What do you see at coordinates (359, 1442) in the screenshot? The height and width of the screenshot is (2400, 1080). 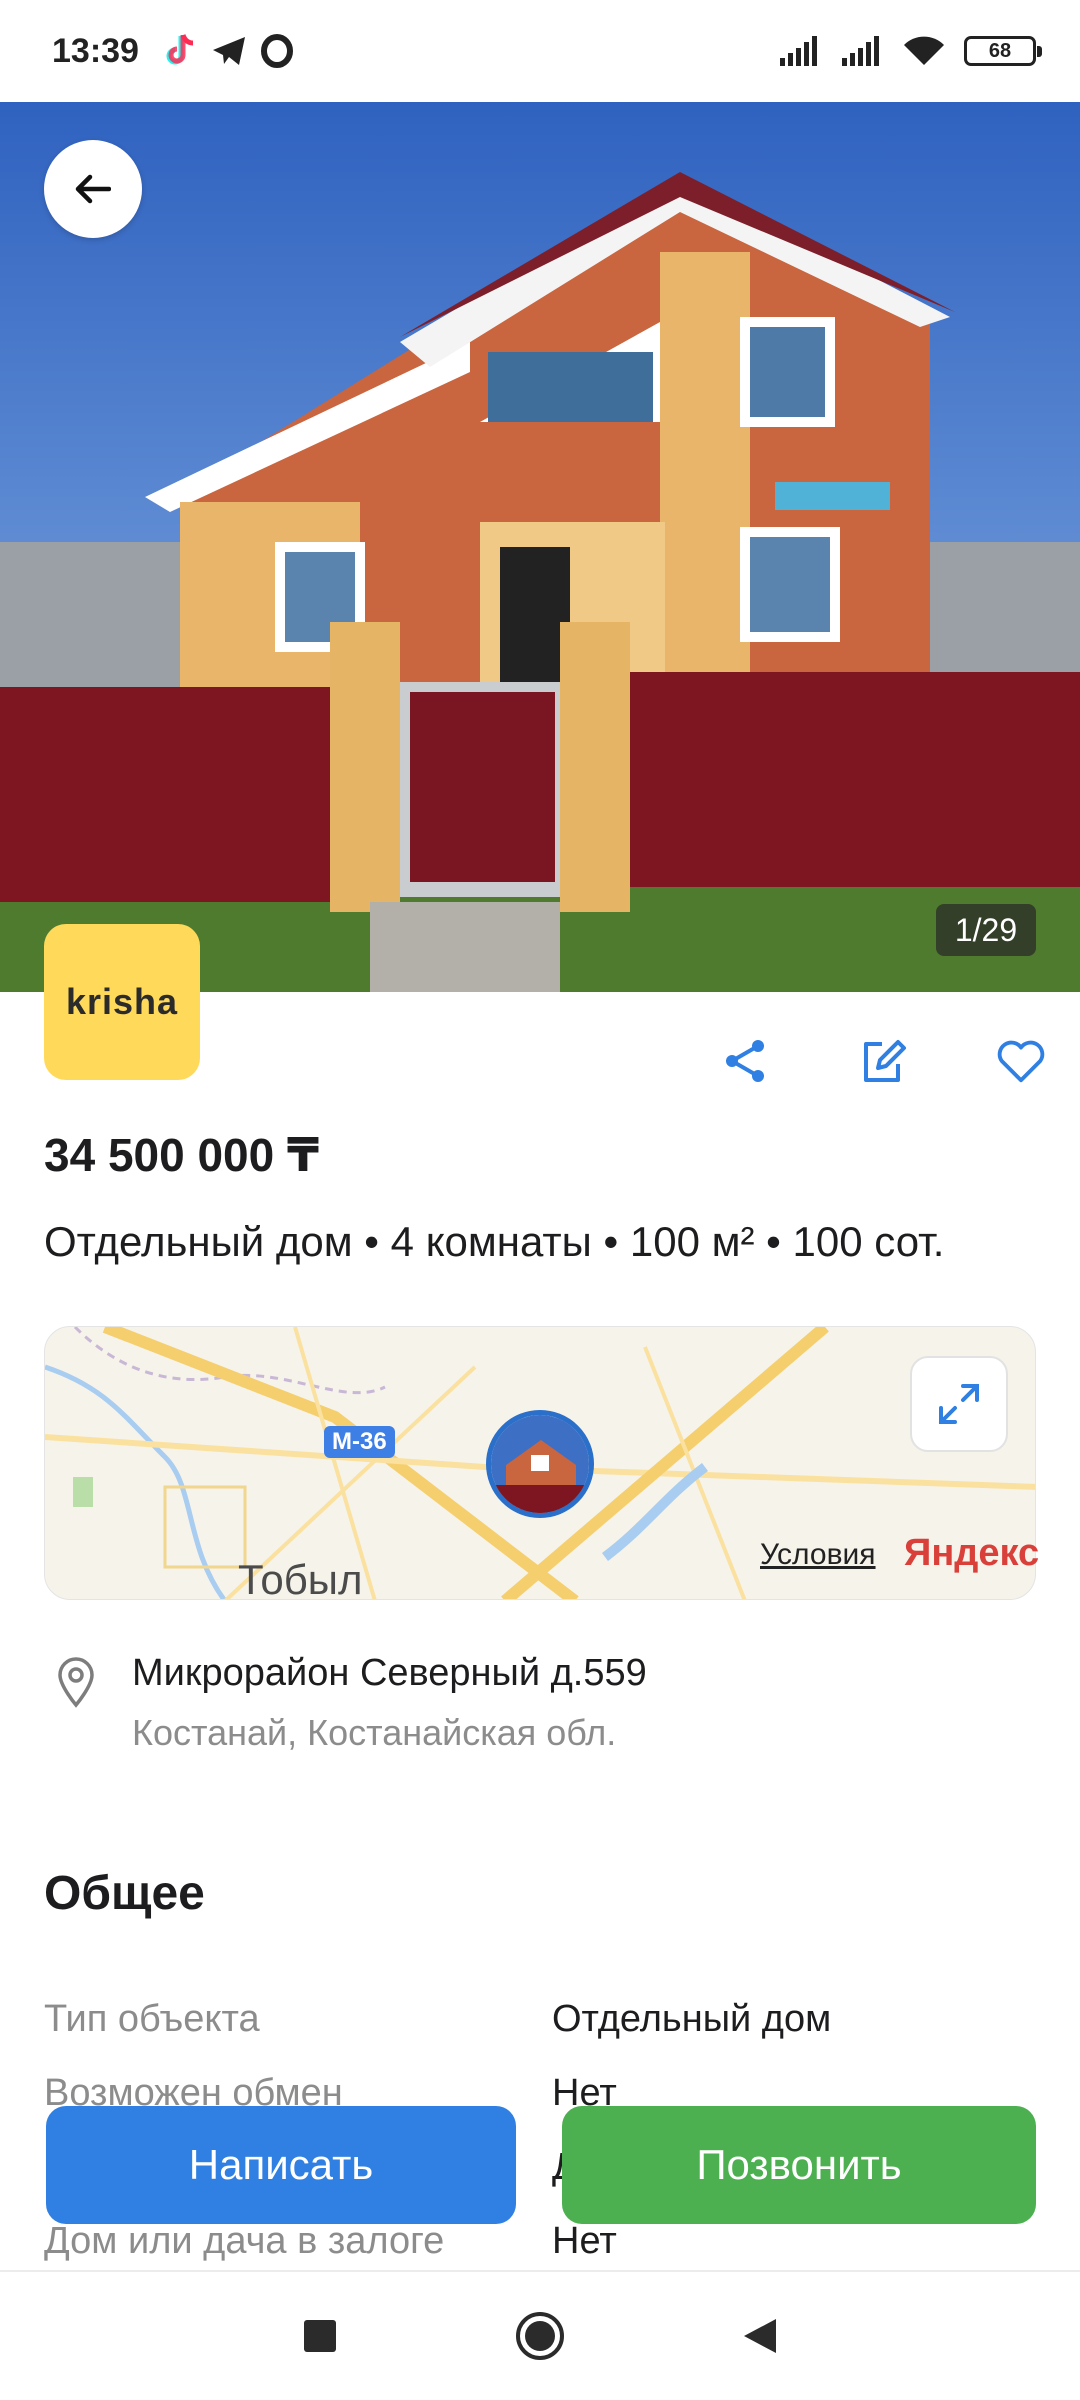 I see `map-road-label: М-36` at bounding box center [359, 1442].